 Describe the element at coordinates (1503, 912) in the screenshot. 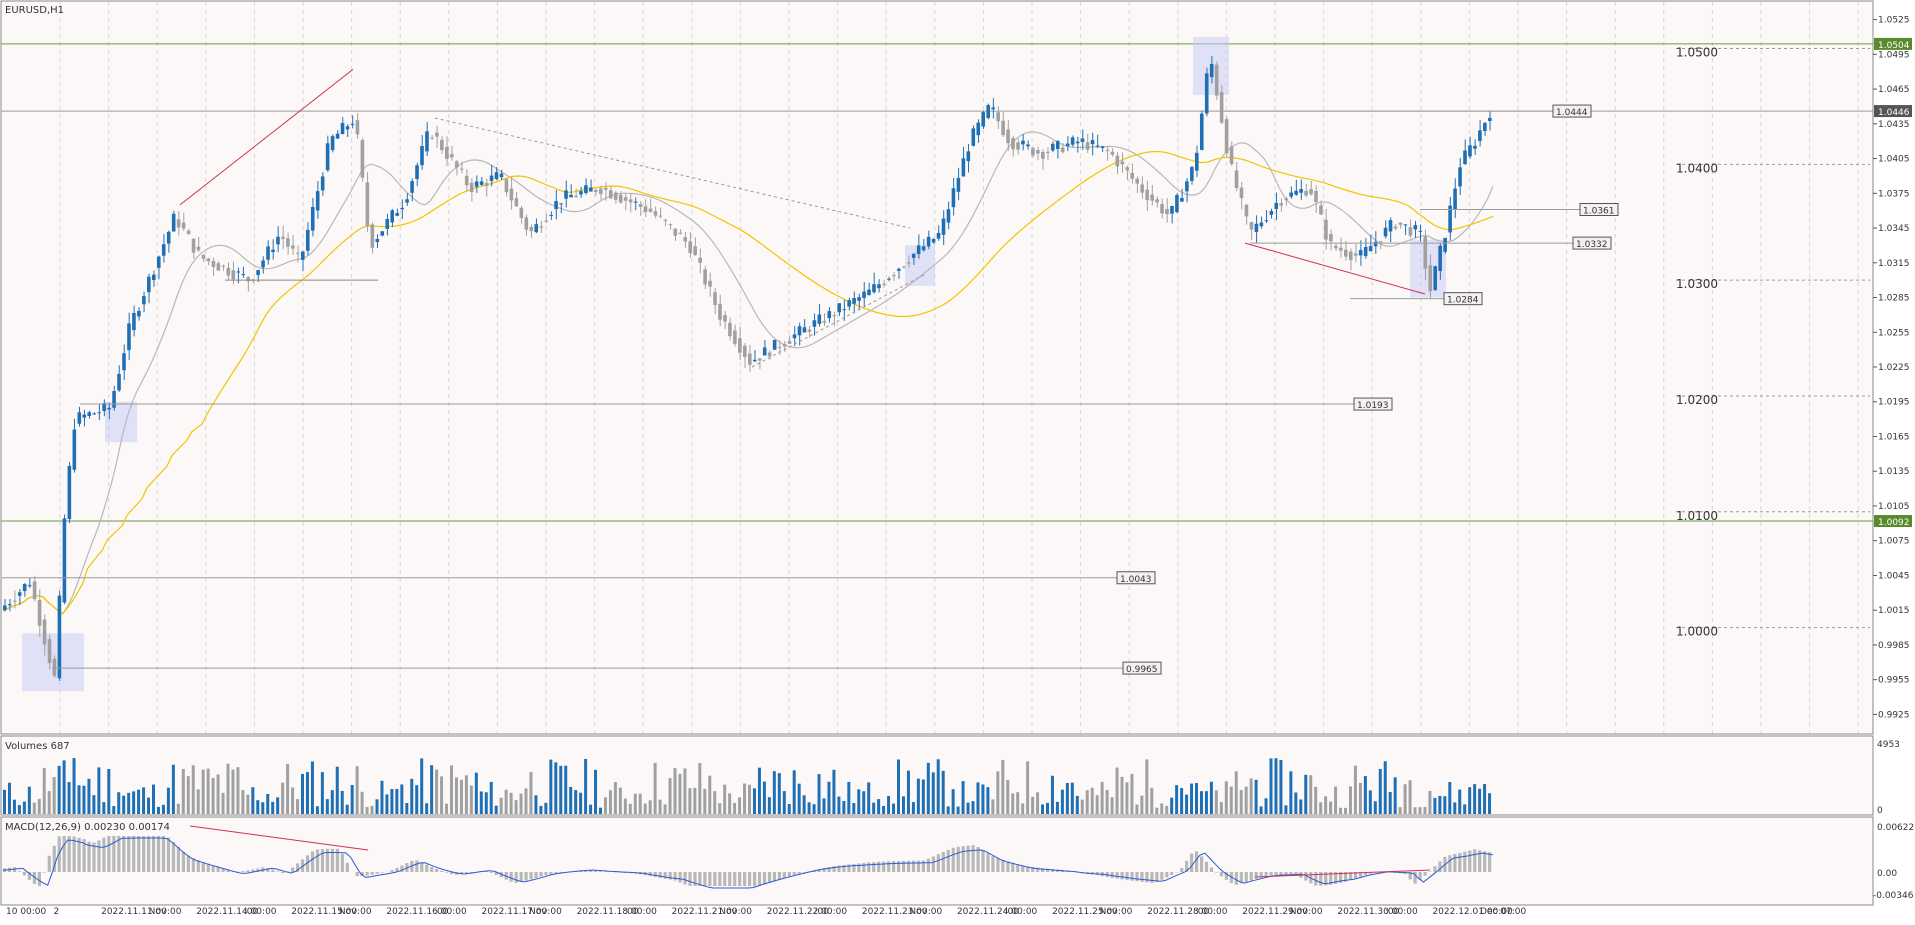

I see `time-tick-label: Dec 07:00` at that location.